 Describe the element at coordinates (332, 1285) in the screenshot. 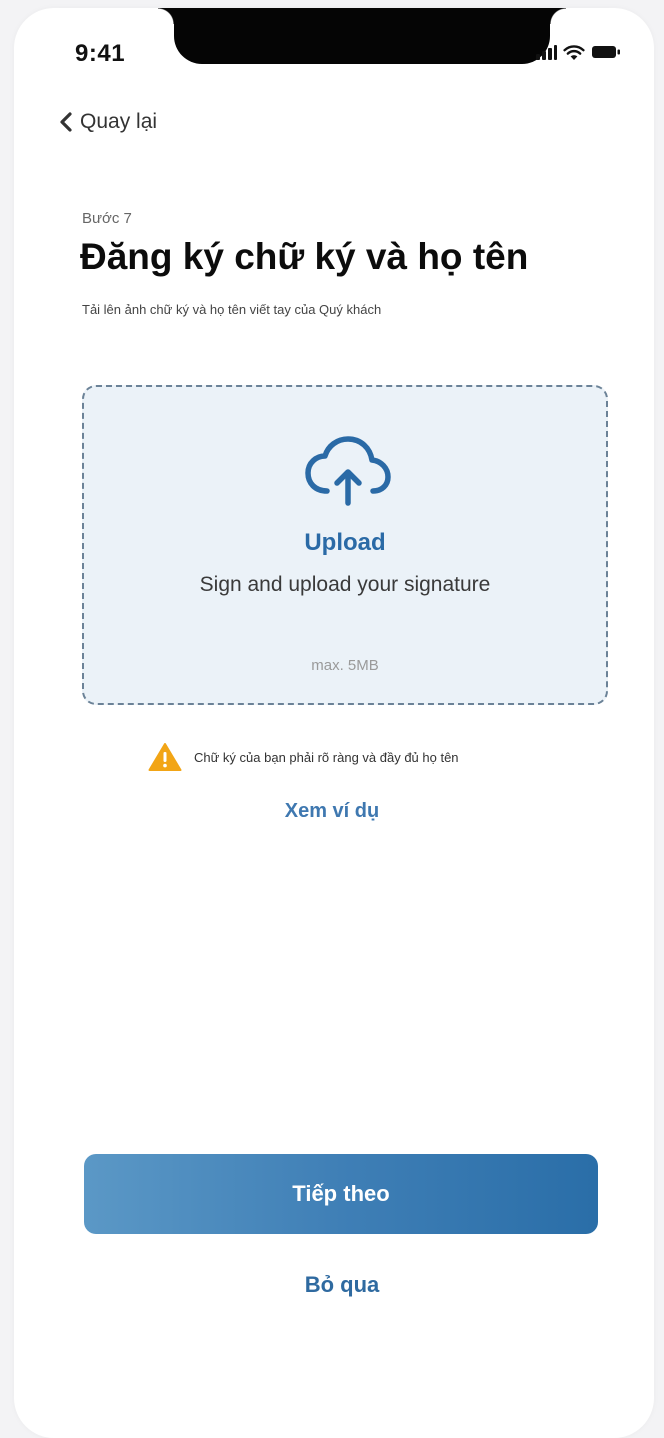

I see `skip-button: Bỏ qua` at that location.